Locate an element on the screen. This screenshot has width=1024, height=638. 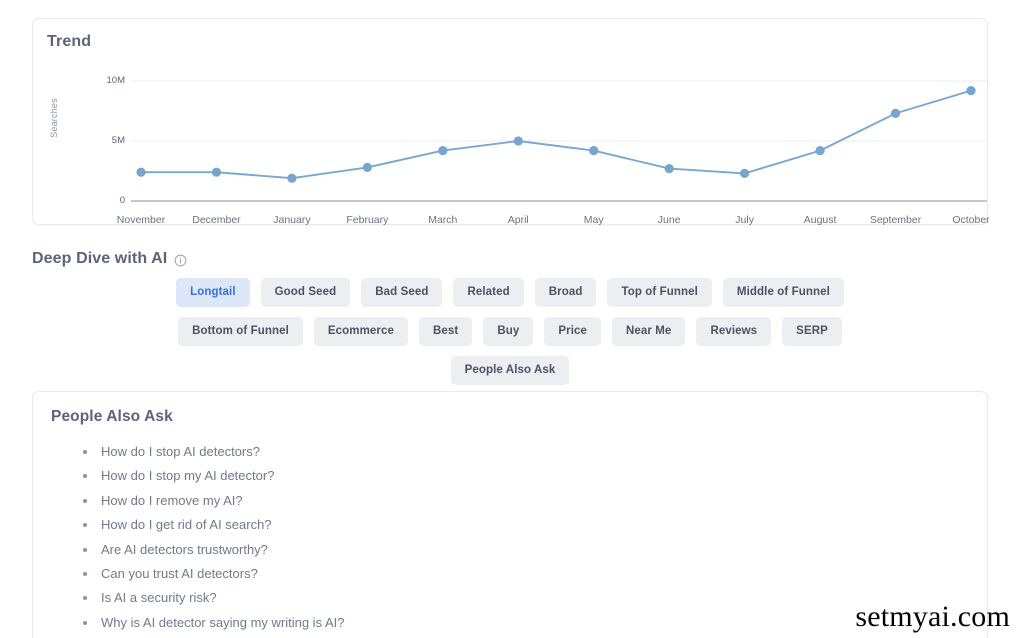
chip-near-me: Near Me is located at coordinates (648, 331).